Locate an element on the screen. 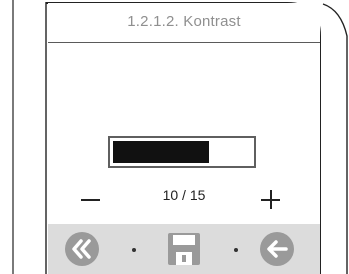 Image resolution: width=349 pixels, height=274 pixels. plus-icon-vertical is located at coordinates (270, 199).